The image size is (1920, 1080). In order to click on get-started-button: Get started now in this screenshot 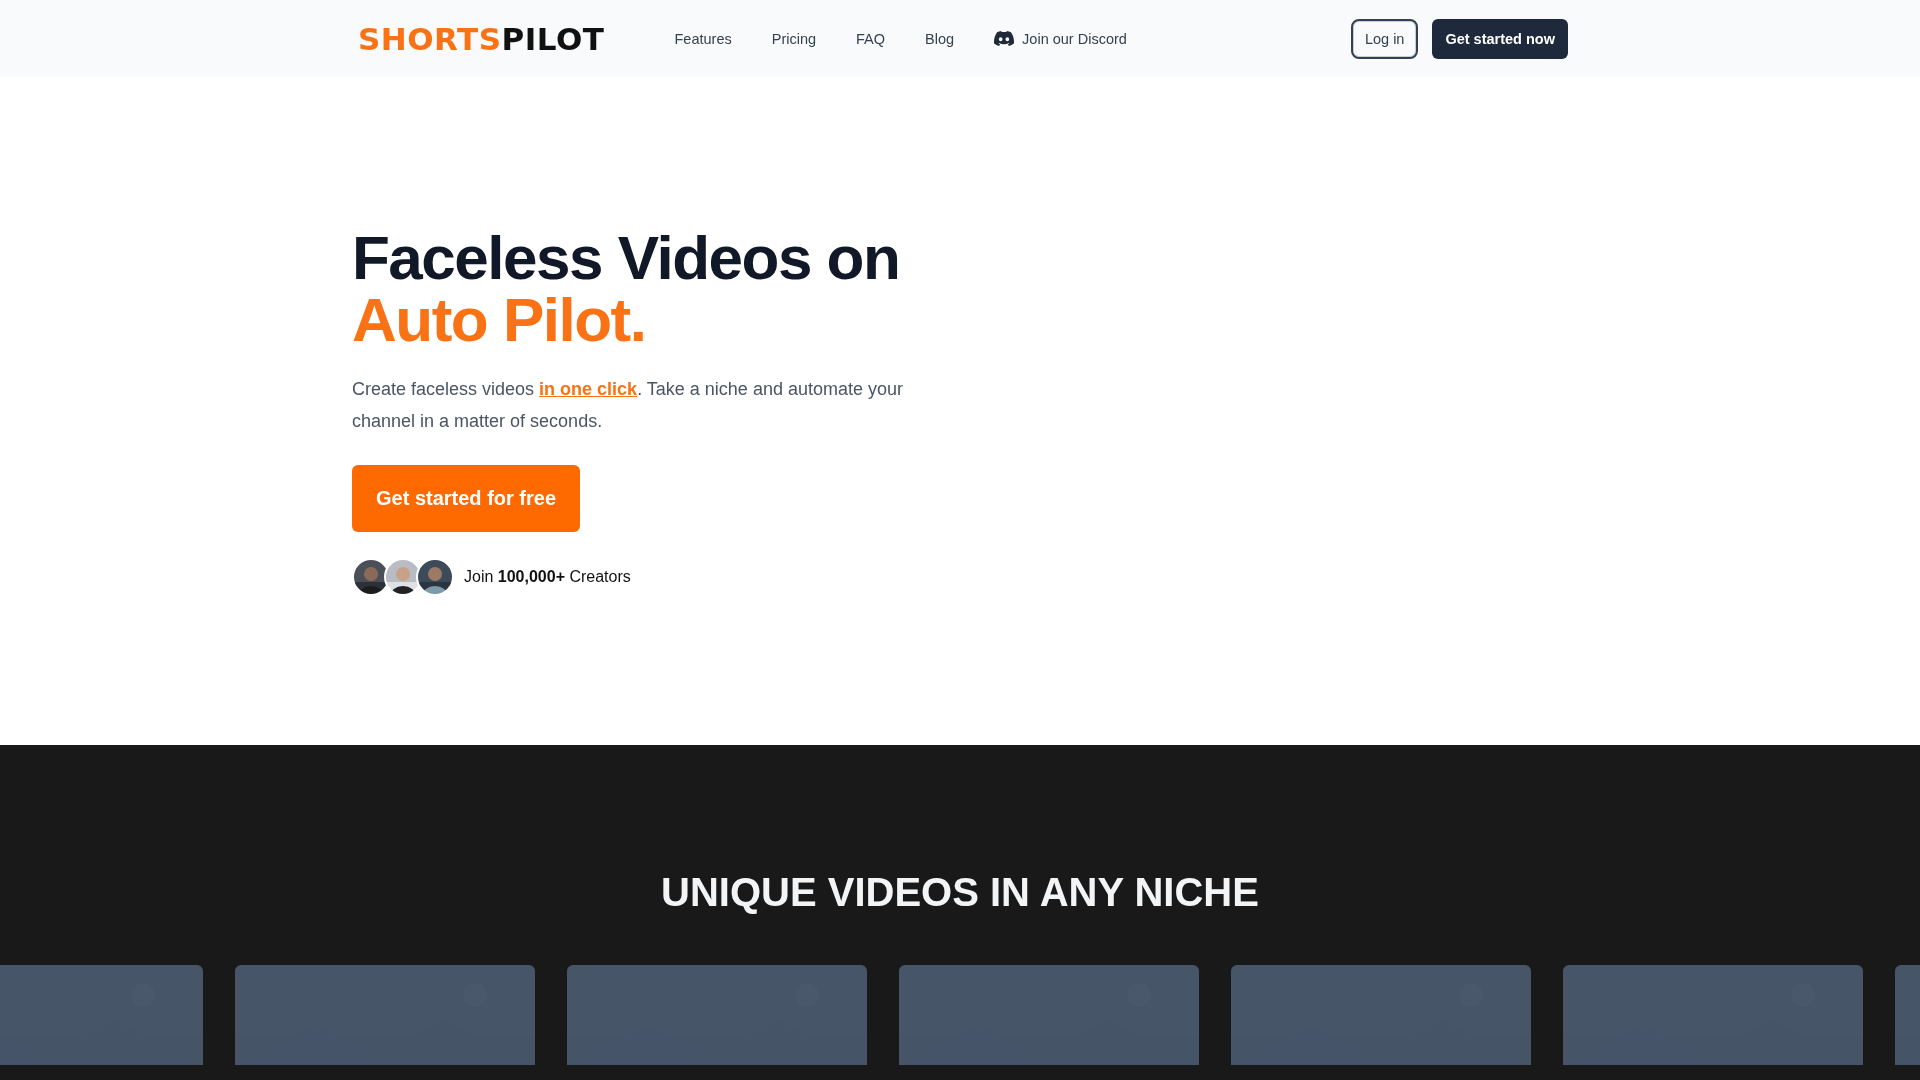, I will do `click(1500, 38)`.